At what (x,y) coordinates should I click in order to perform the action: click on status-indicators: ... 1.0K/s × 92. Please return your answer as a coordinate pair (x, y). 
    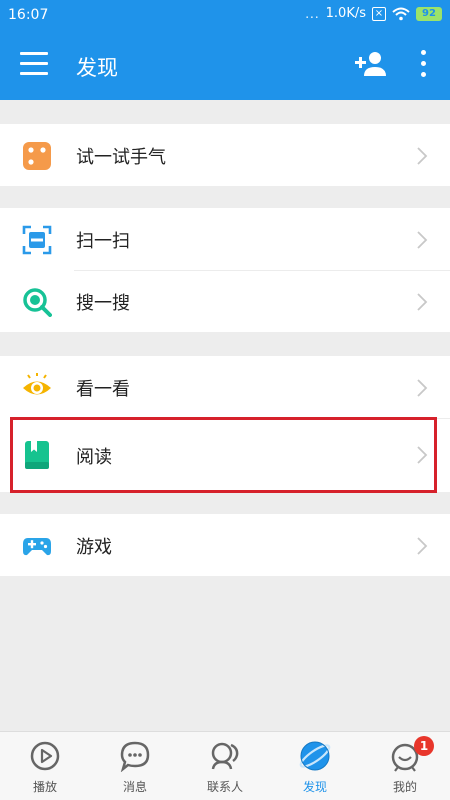
    Looking at the image, I should click on (373, 13).